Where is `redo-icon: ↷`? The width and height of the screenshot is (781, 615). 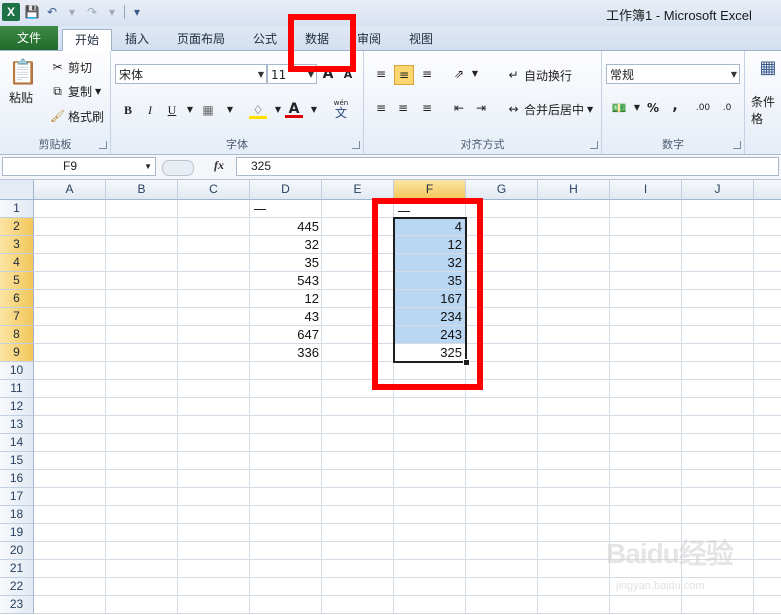 redo-icon: ↷ is located at coordinates (92, 12).